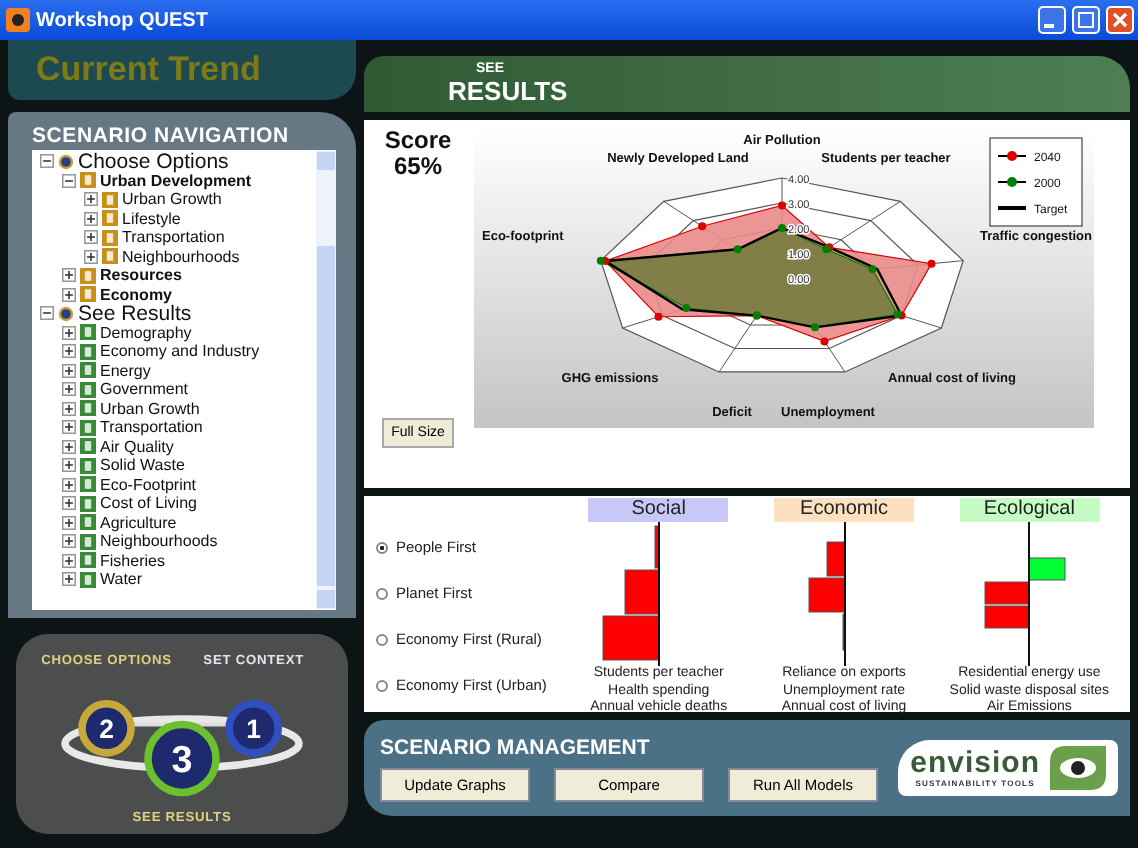  What do you see at coordinates (122, 20) in the screenshot?
I see `window-title: Workshop QUEST` at bounding box center [122, 20].